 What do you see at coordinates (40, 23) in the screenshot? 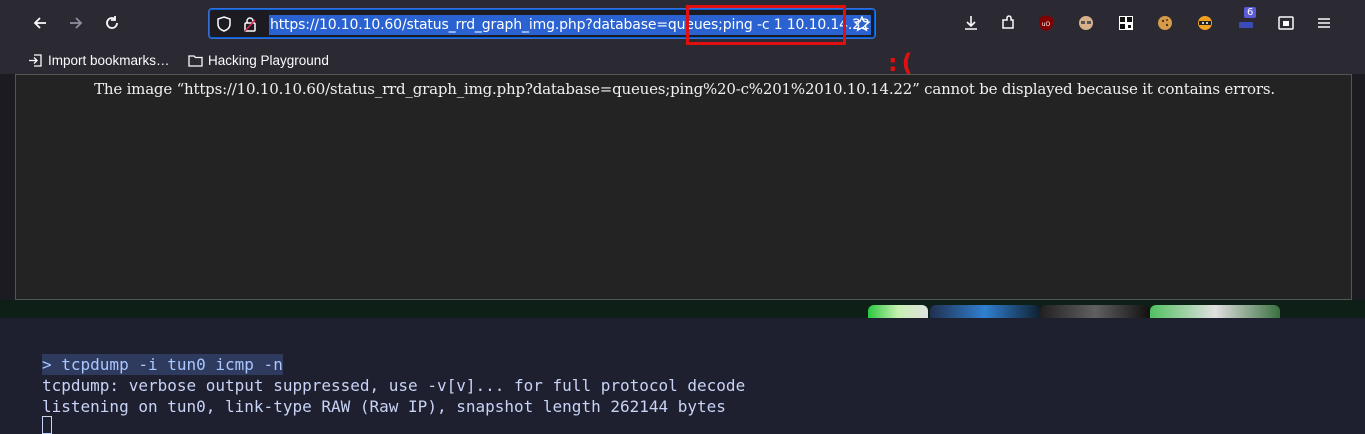
I see `back-arrow-icon` at bounding box center [40, 23].